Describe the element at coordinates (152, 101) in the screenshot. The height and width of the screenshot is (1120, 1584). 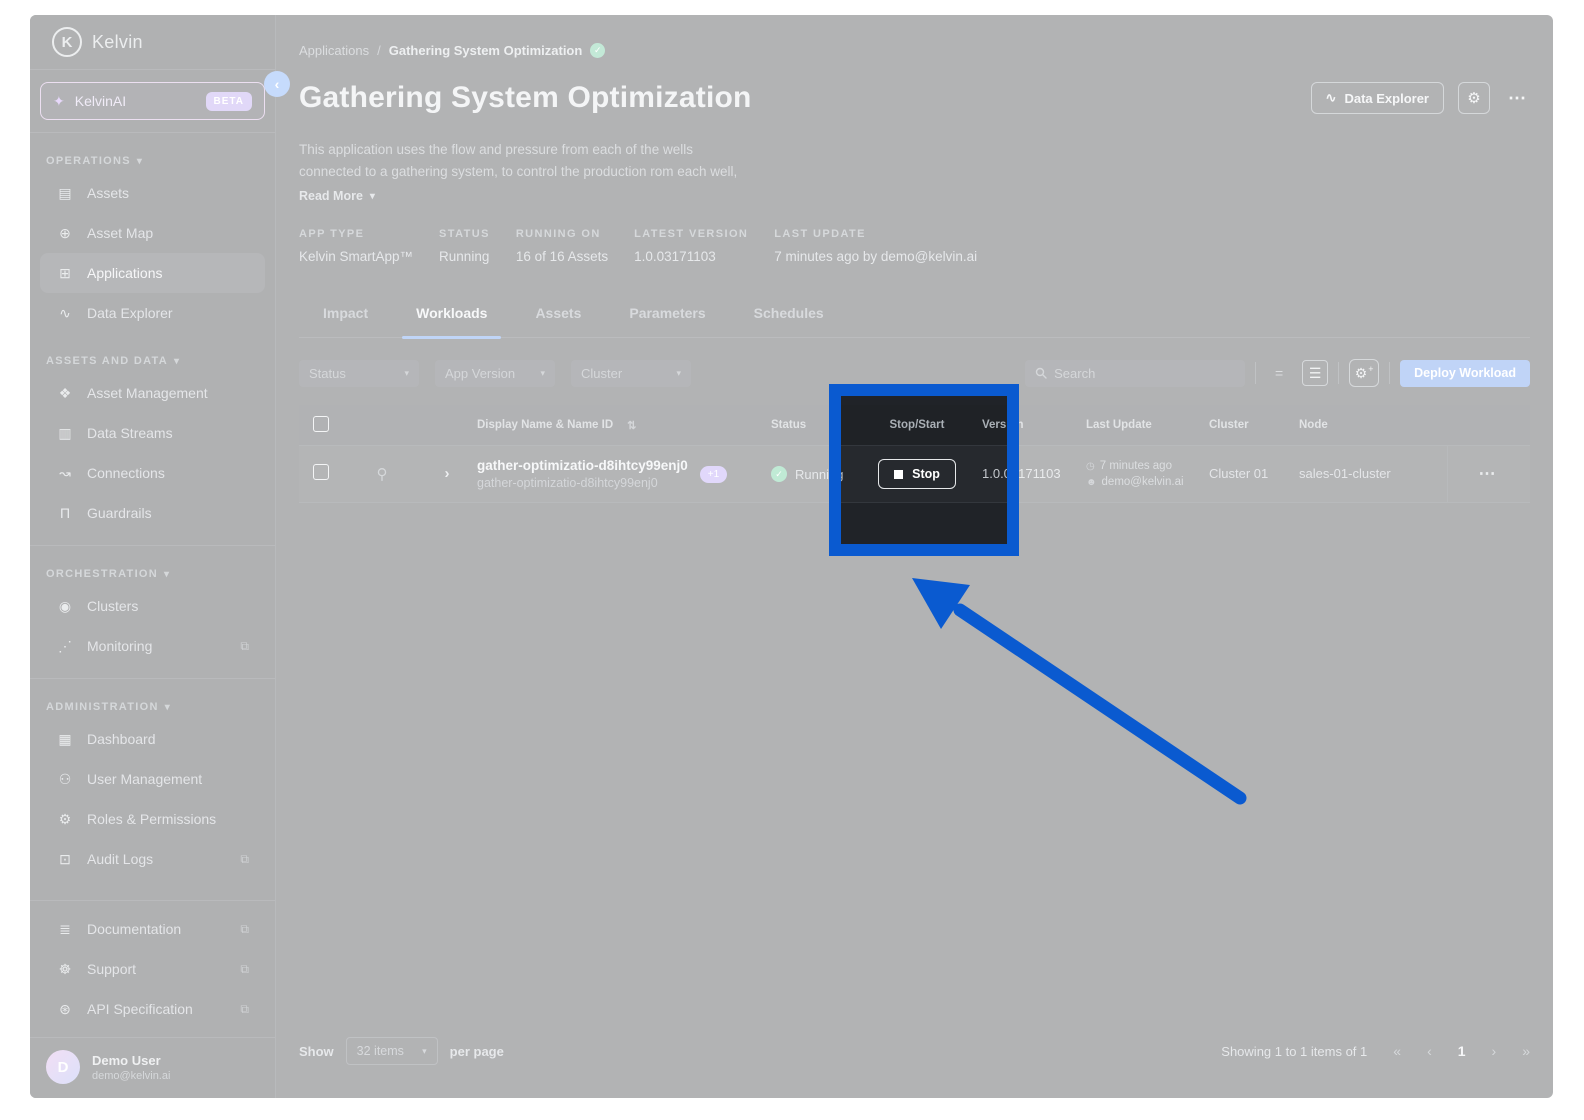
I see `sidebar-item-kelvinai: ✦ KelvinAI BETA` at that location.